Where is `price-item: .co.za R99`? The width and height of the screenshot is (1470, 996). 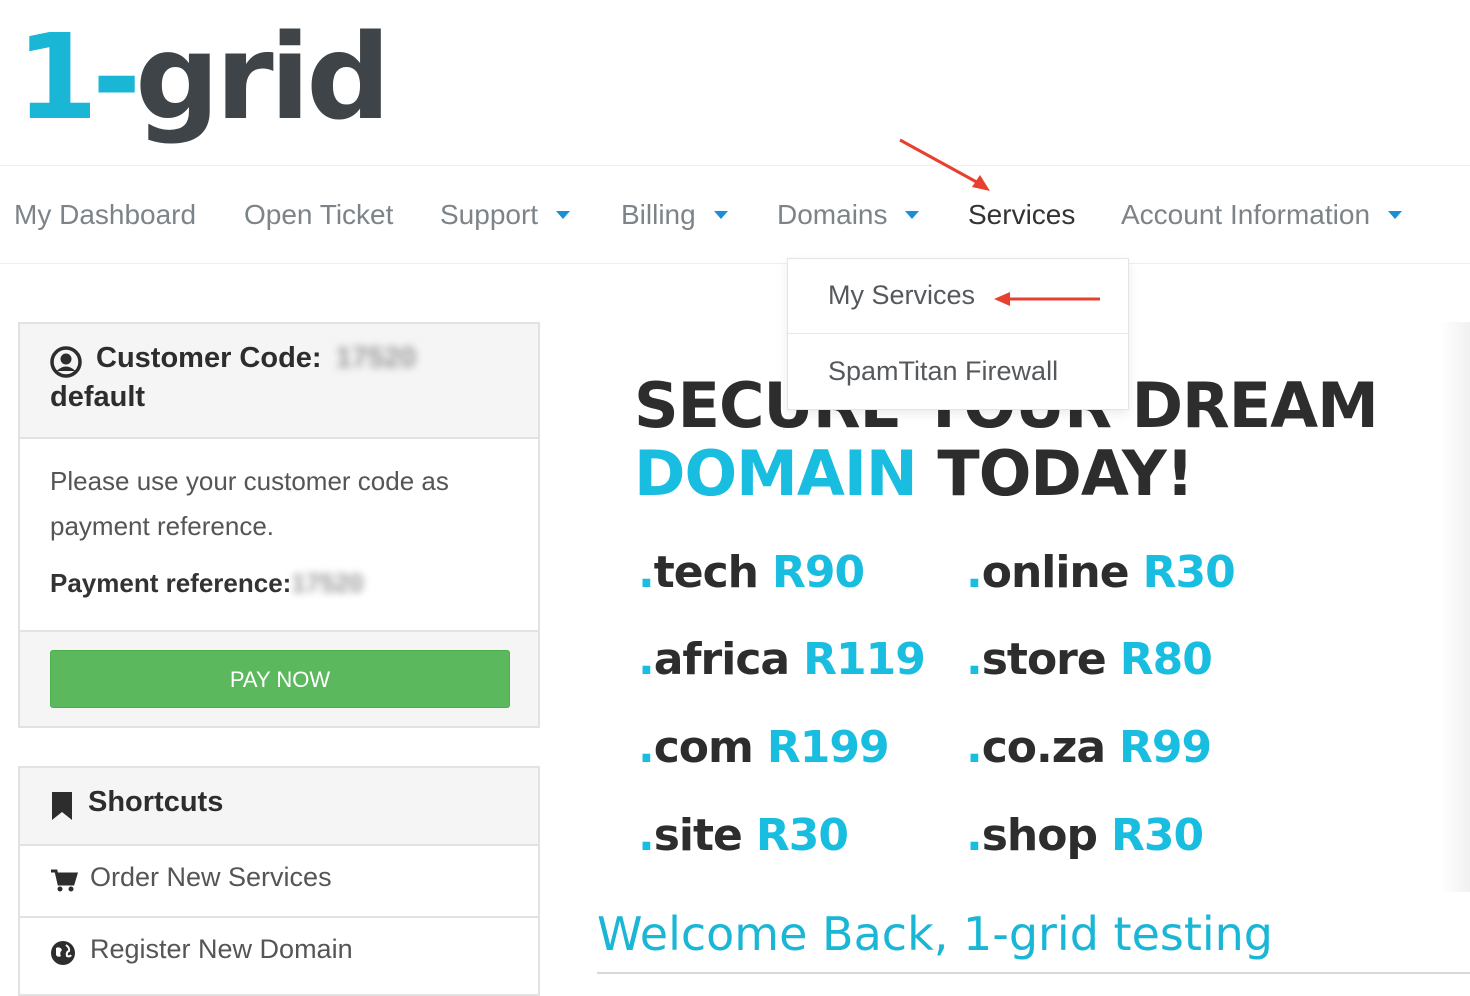
price-item: .co.za R99 is located at coordinates (1089, 747).